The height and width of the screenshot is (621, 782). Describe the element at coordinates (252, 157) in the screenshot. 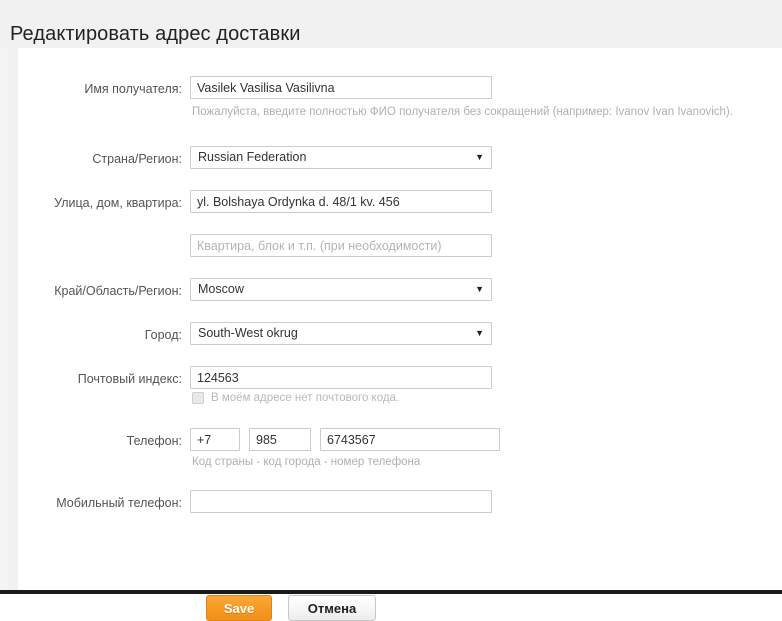

I see `country-select-value: Russian Federation` at that location.